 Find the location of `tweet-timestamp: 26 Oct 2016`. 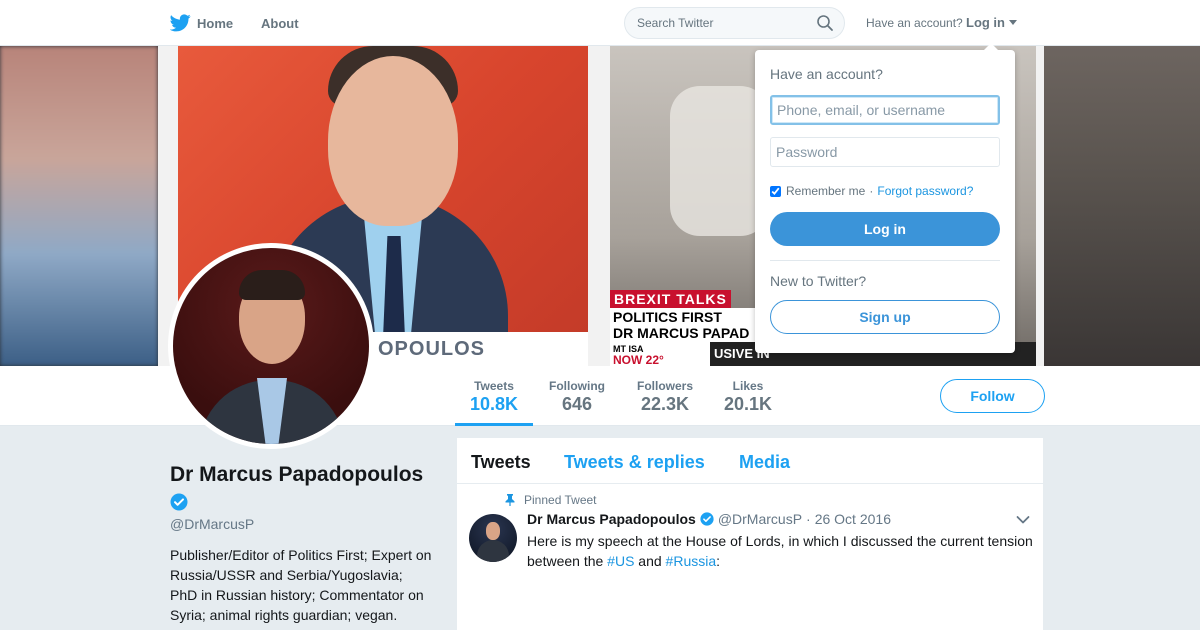

tweet-timestamp: 26 Oct 2016 is located at coordinates (853, 519).